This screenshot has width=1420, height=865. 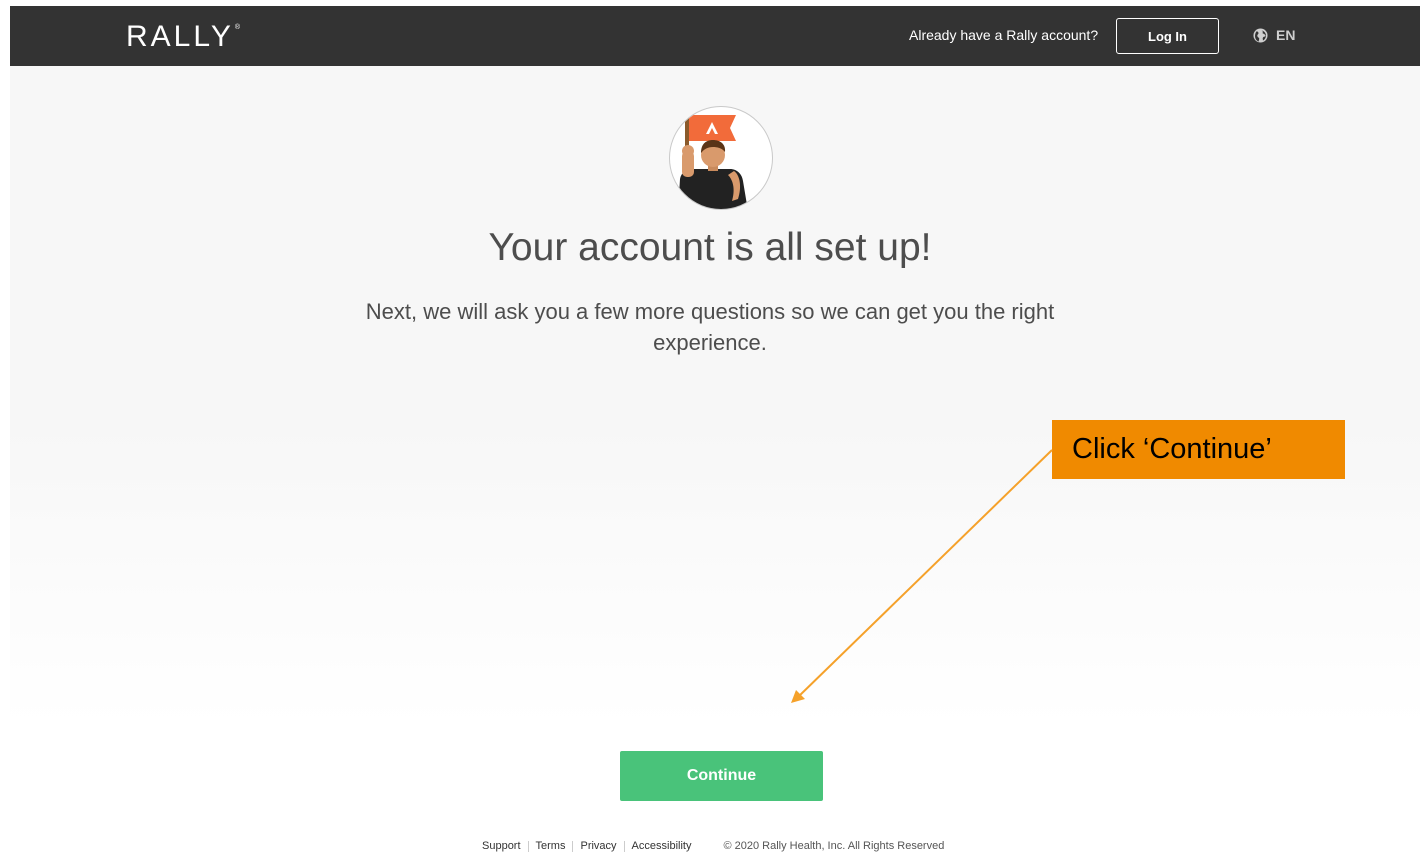 What do you see at coordinates (1286, 35) in the screenshot?
I see `language-code: EN` at bounding box center [1286, 35].